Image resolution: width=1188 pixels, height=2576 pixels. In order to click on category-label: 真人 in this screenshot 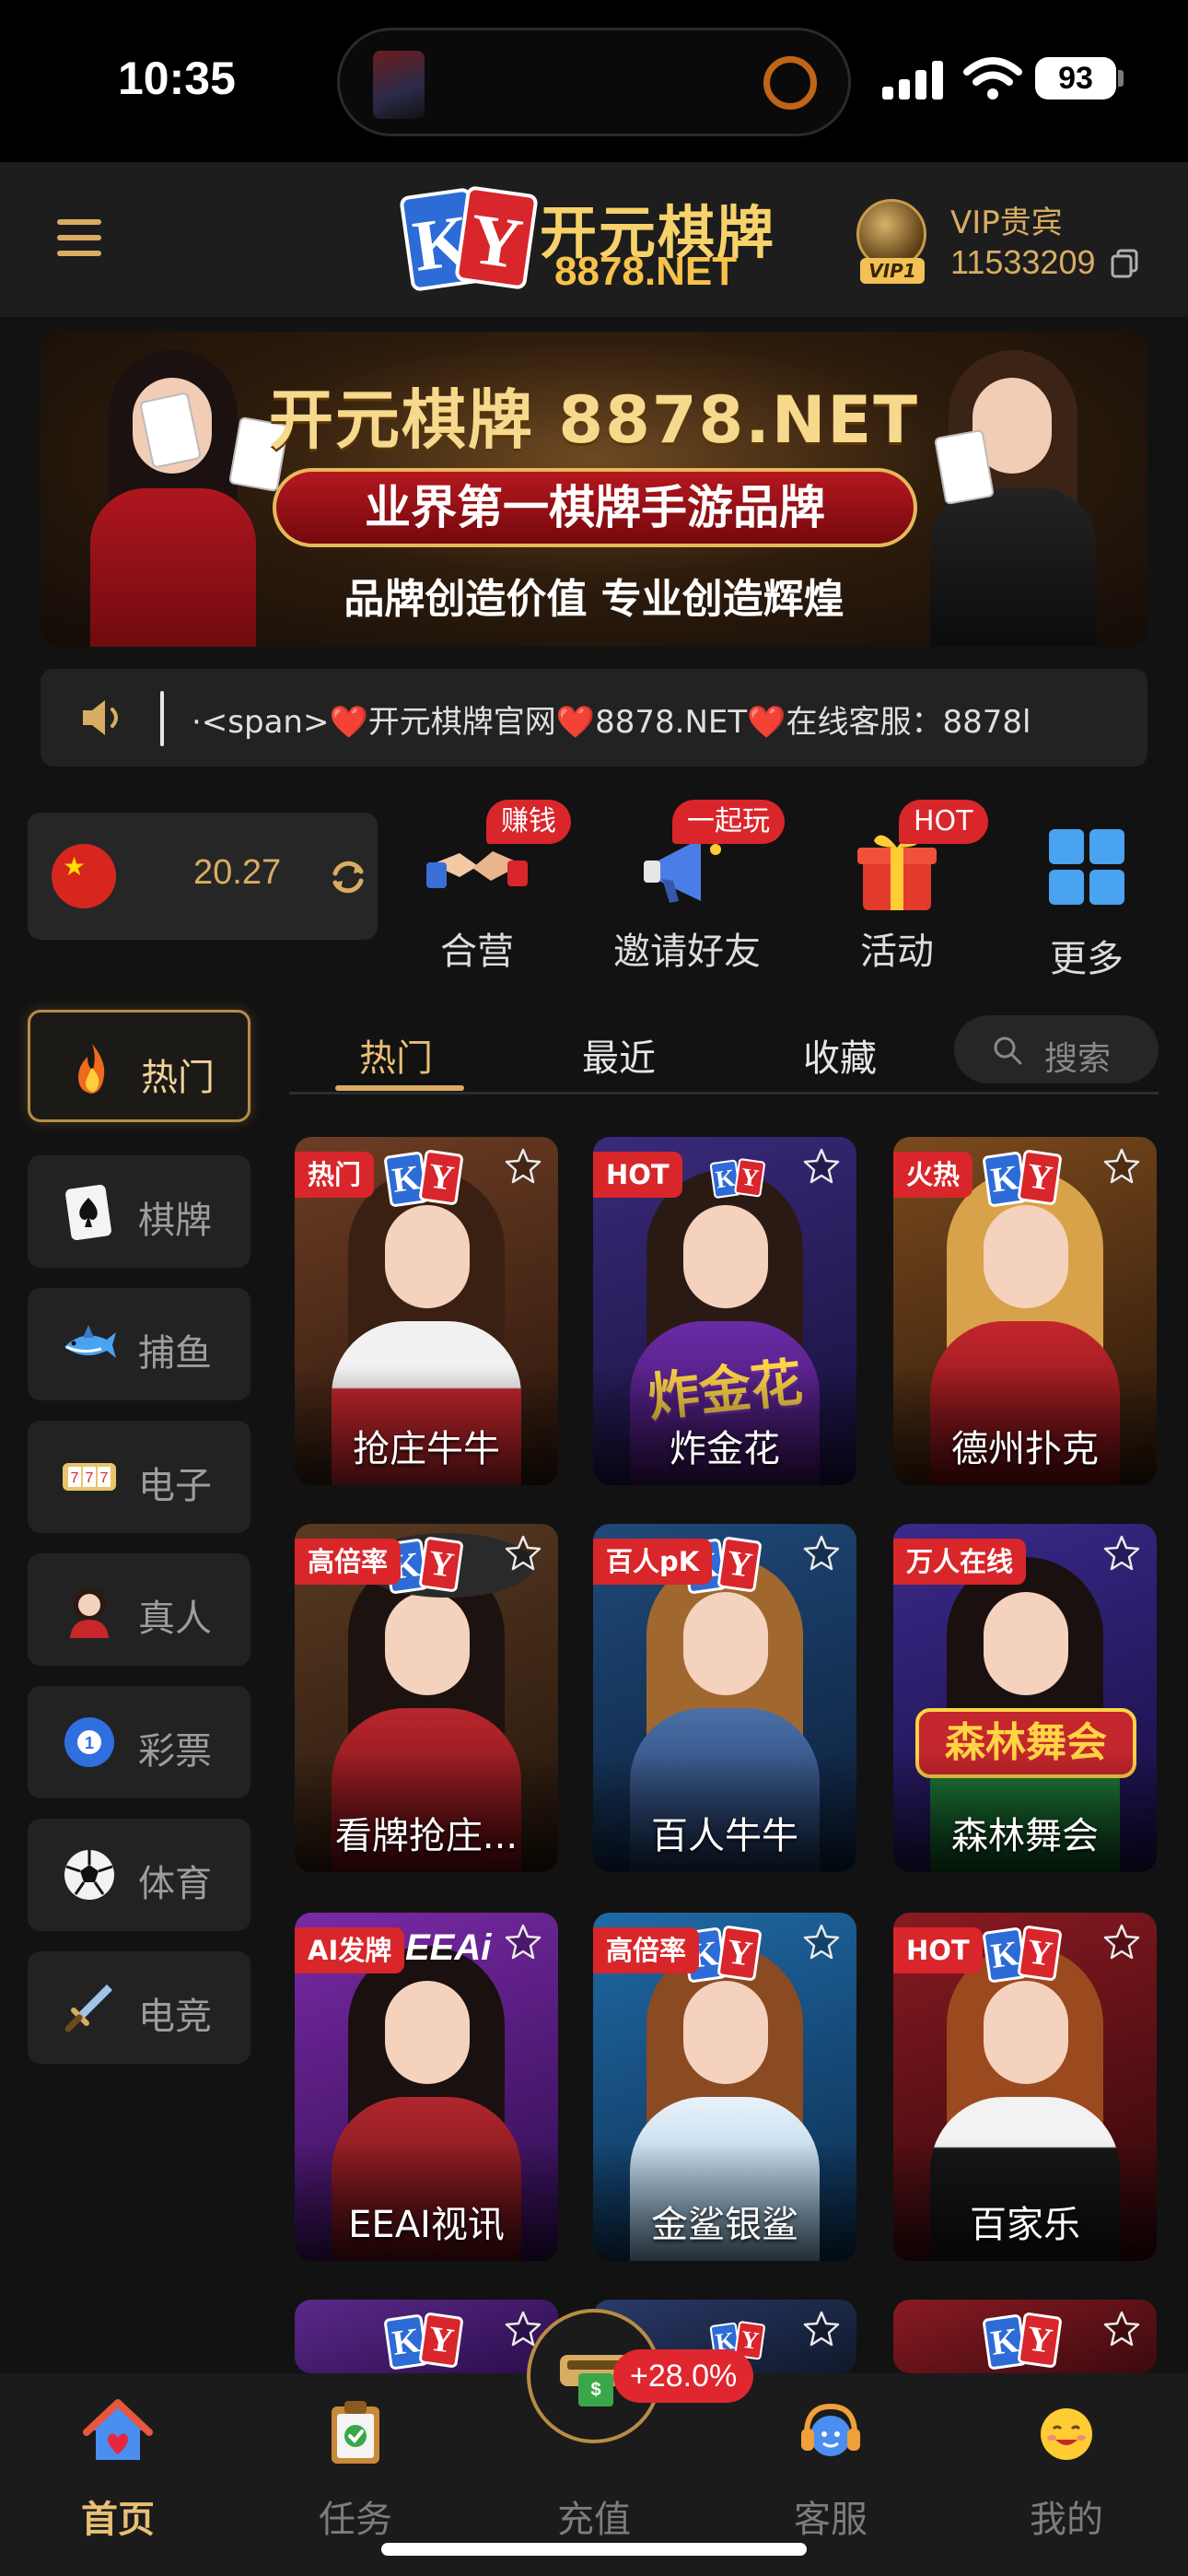, I will do `click(175, 1619)`.